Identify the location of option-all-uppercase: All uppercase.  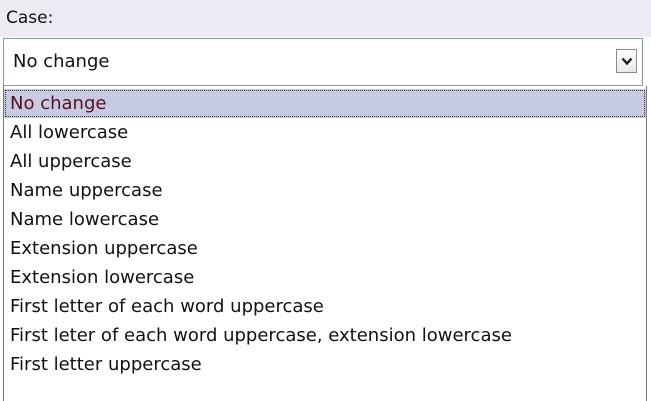
(325, 161).